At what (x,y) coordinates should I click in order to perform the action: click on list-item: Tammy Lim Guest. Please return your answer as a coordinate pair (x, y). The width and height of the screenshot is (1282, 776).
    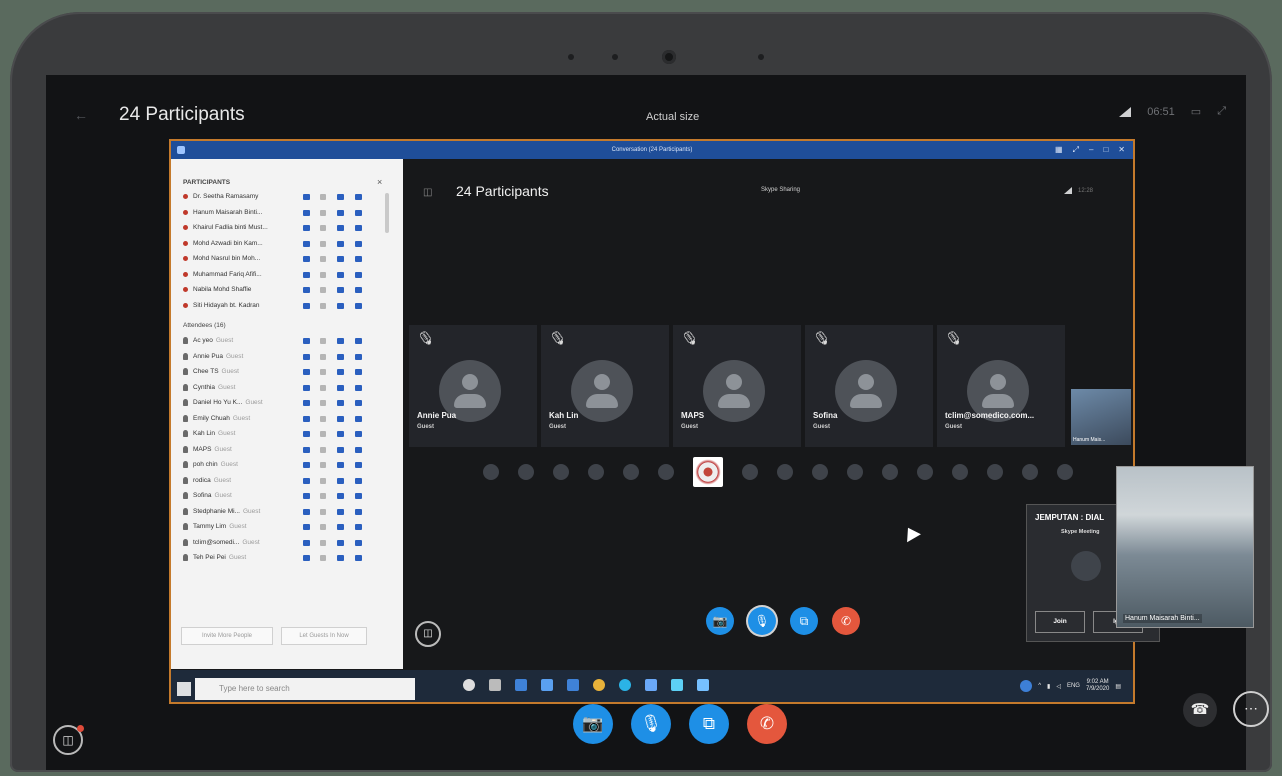
    Looking at the image, I should click on (283, 527).